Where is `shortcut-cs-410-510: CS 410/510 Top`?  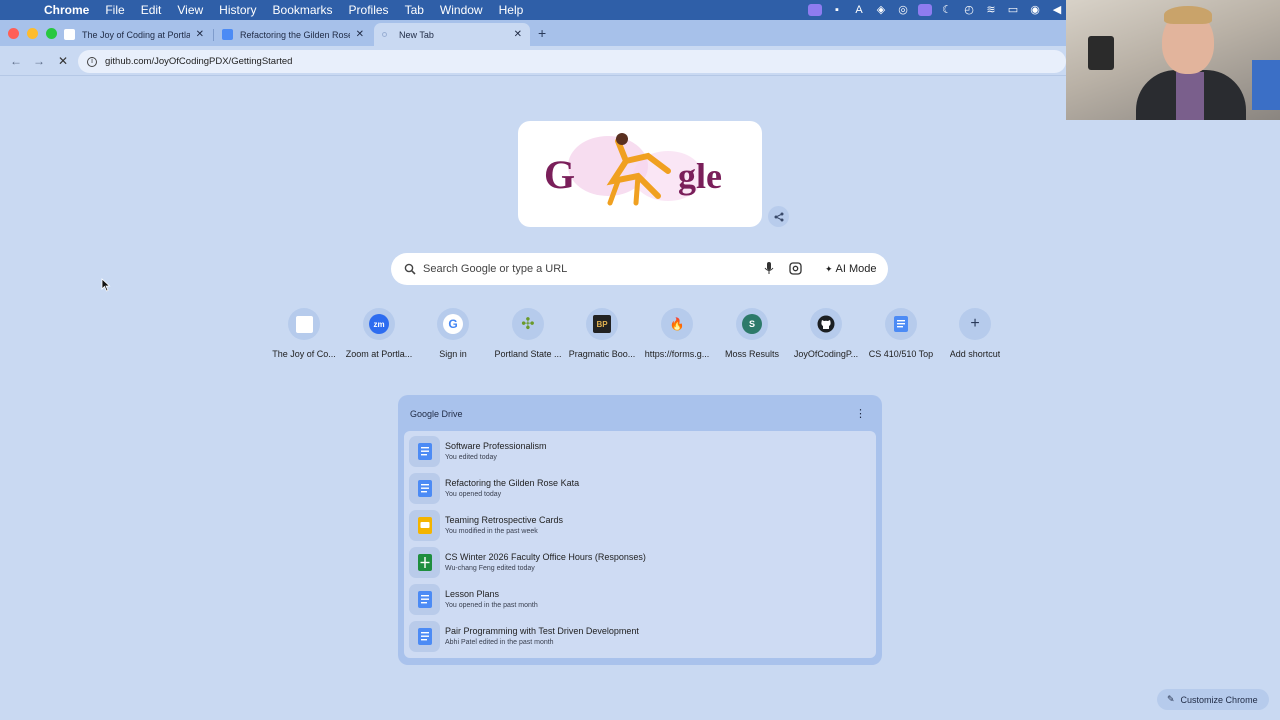 shortcut-cs-410-510: CS 410/510 Top is located at coordinates (901, 333).